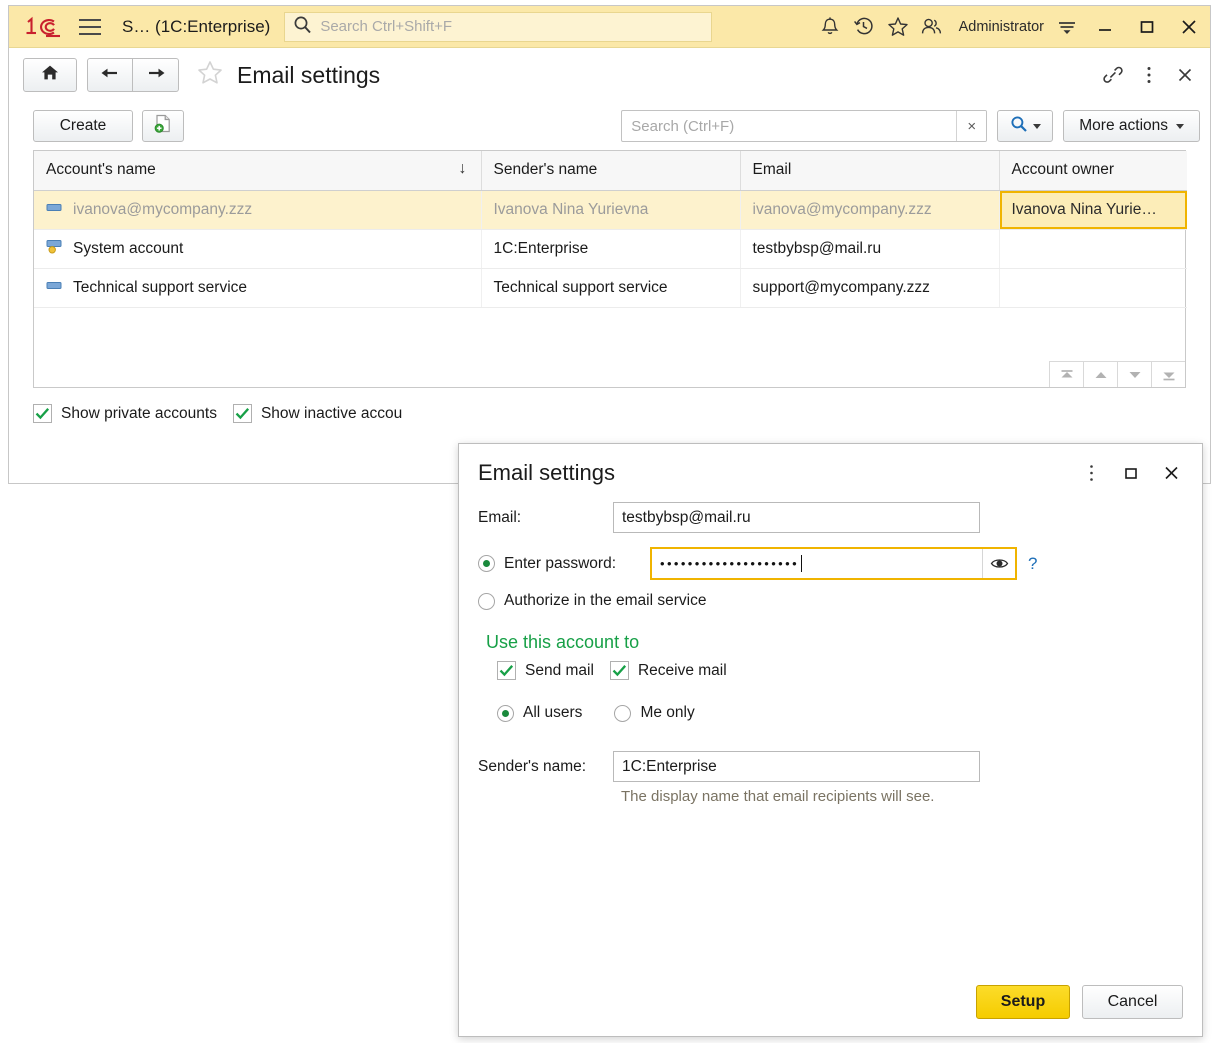  What do you see at coordinates (1171, 473) in the screenshot?
I see `dialog-close-button` at bounding box center [1171, 473].